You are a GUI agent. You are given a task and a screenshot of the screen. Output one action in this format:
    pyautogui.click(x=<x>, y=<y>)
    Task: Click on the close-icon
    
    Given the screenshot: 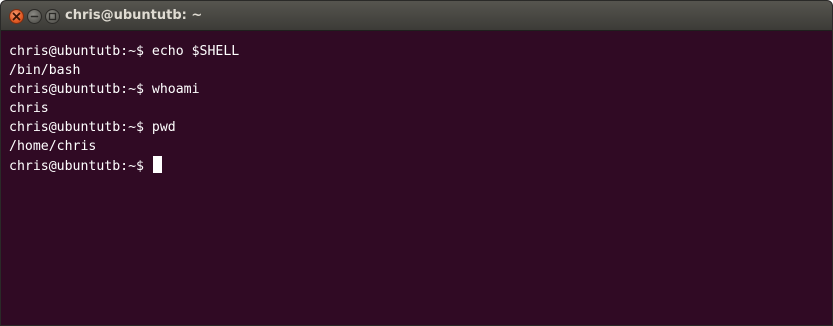 What is the action you would take?
    pyautogui.click(x=16, y=16)
    